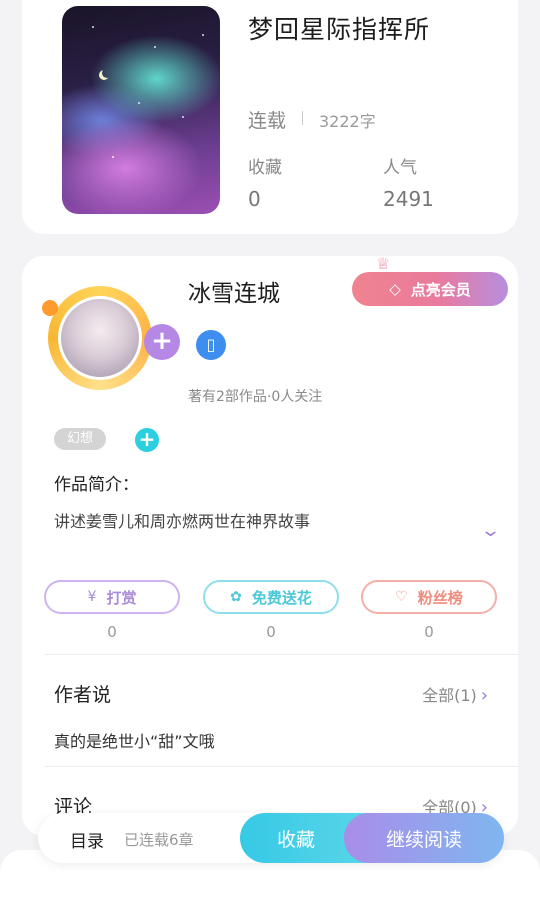 Image resolution: width=540 pixels, height=903 pixels. Describe the element at coordinates (440, 289) in the screenshot. I see `vip-button-label: 点亮会员` at that location.